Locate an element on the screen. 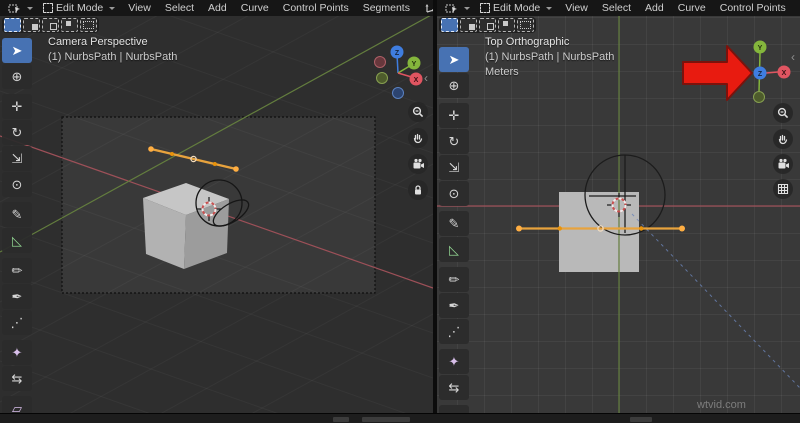 The image size is (800, 423). navigation-gizmo: Y X Z is located at coordinates (772, 71).